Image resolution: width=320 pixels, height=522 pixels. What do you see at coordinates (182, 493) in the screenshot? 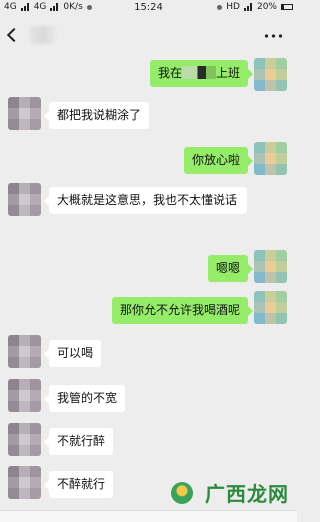
I see `watermark-logo-icon` at bounding box center [182, 493].